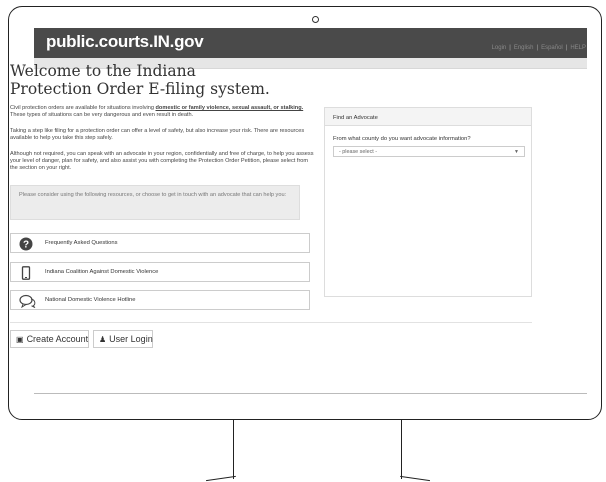 Image resolution: width=606 pixels, height=482 pixels. I want to click on espanol-link: Español, so click(552, 48).